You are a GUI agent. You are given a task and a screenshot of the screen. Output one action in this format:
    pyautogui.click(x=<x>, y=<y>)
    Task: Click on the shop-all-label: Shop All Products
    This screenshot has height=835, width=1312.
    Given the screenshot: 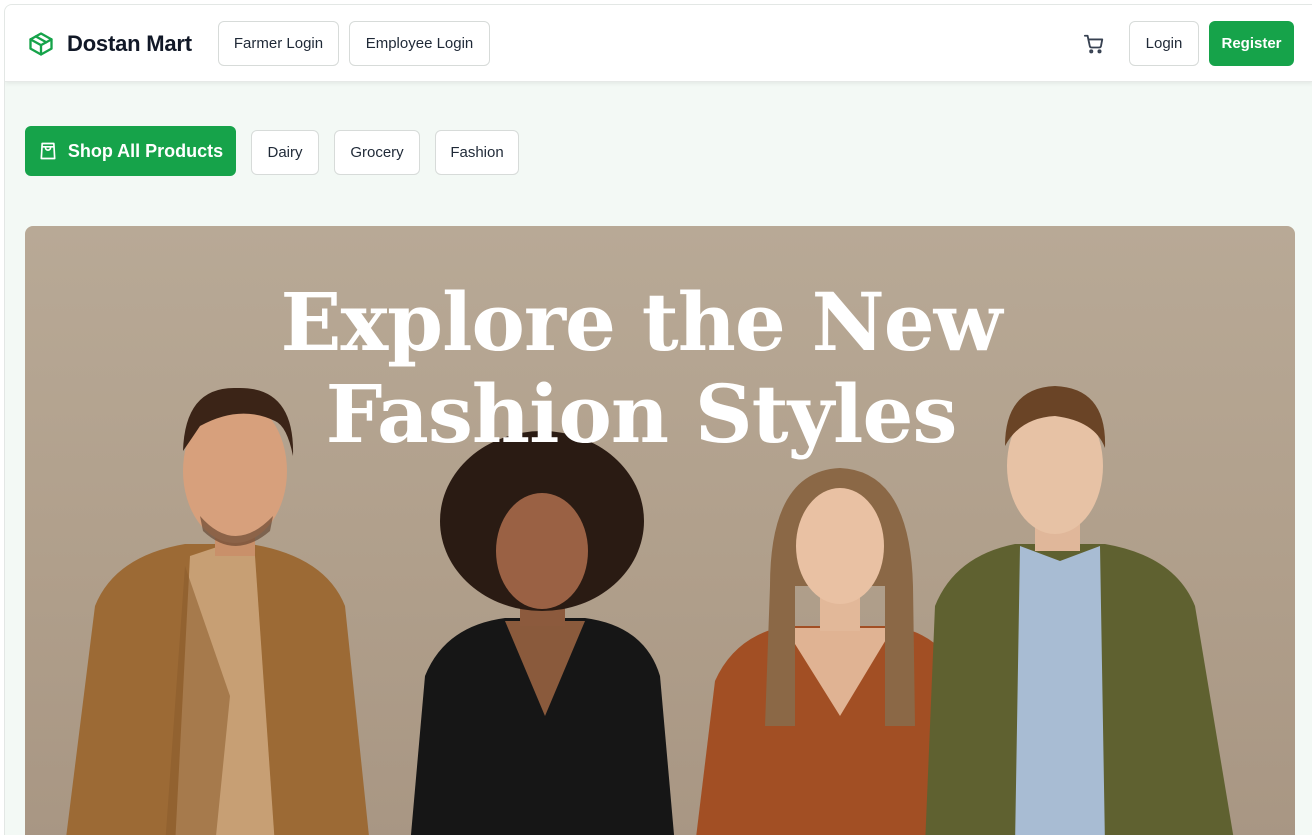 What is the action you would take?
    pyautogui.click(x=145, y=150)
    